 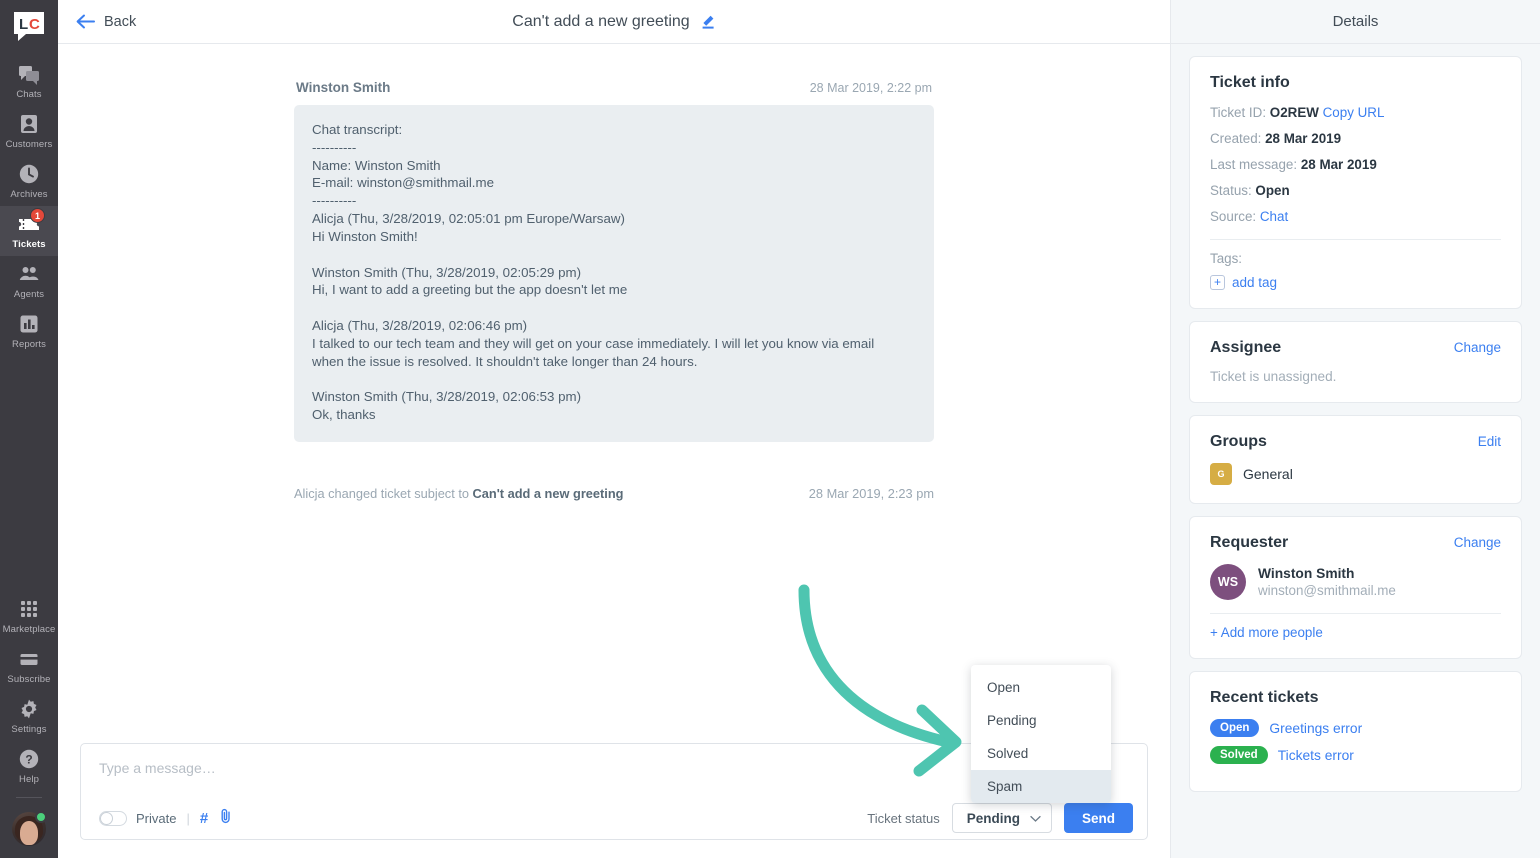 What do you see at coordinates (1238, 112) in the screenshot?
I see `ticket-id-label: Ticket ID:` at bounding box center [1238, 112].